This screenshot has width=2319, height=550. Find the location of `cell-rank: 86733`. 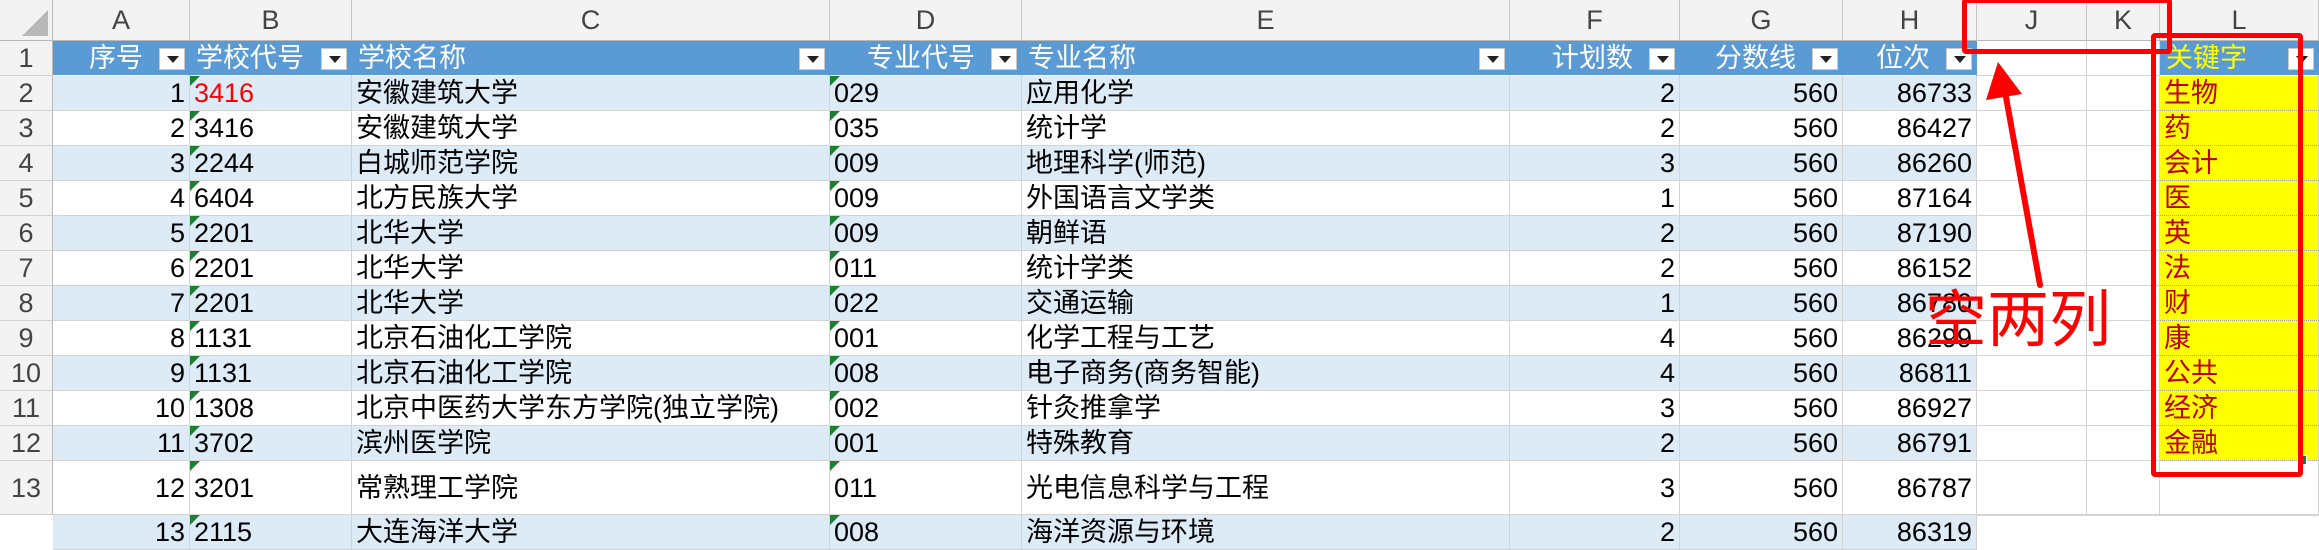

cell-rank: 86733 is located at coordinates (1910, 93).